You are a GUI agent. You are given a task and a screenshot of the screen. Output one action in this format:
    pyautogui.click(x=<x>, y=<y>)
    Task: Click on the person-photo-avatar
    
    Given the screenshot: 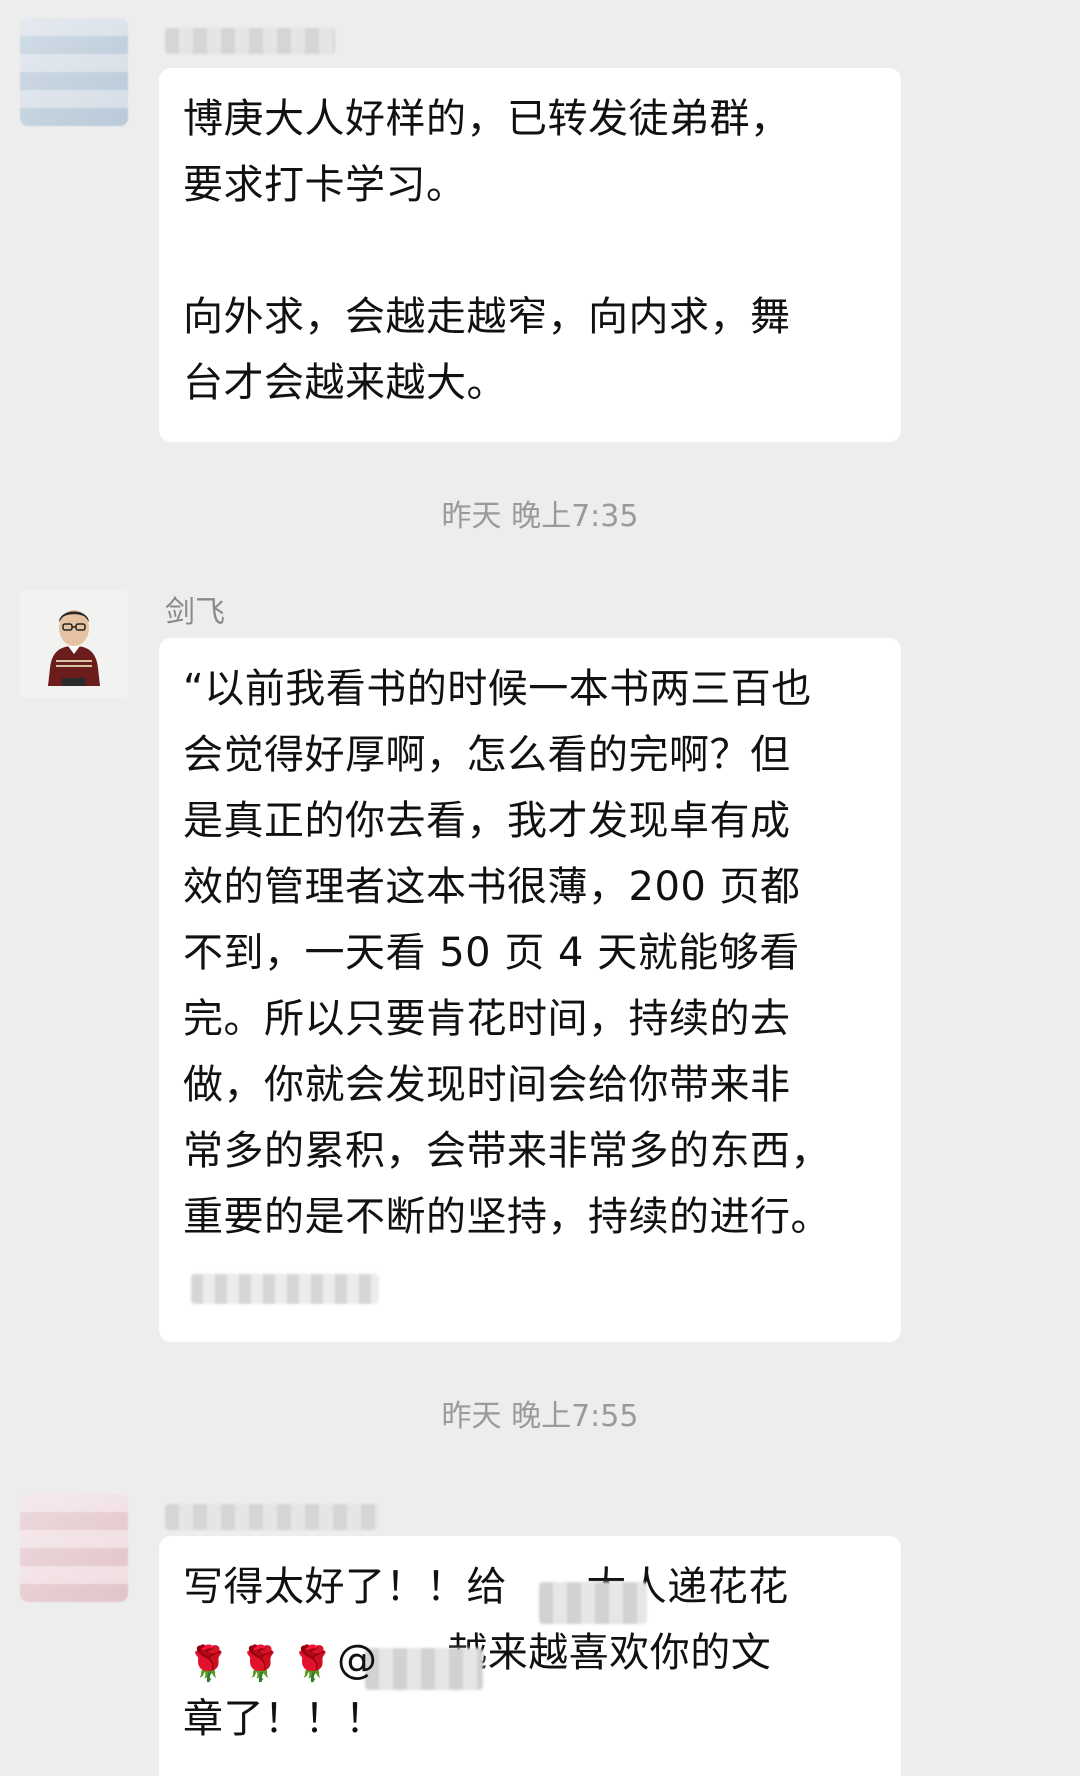 What is the action you would take?
    pyautogui.click(x=74, y=644)
    